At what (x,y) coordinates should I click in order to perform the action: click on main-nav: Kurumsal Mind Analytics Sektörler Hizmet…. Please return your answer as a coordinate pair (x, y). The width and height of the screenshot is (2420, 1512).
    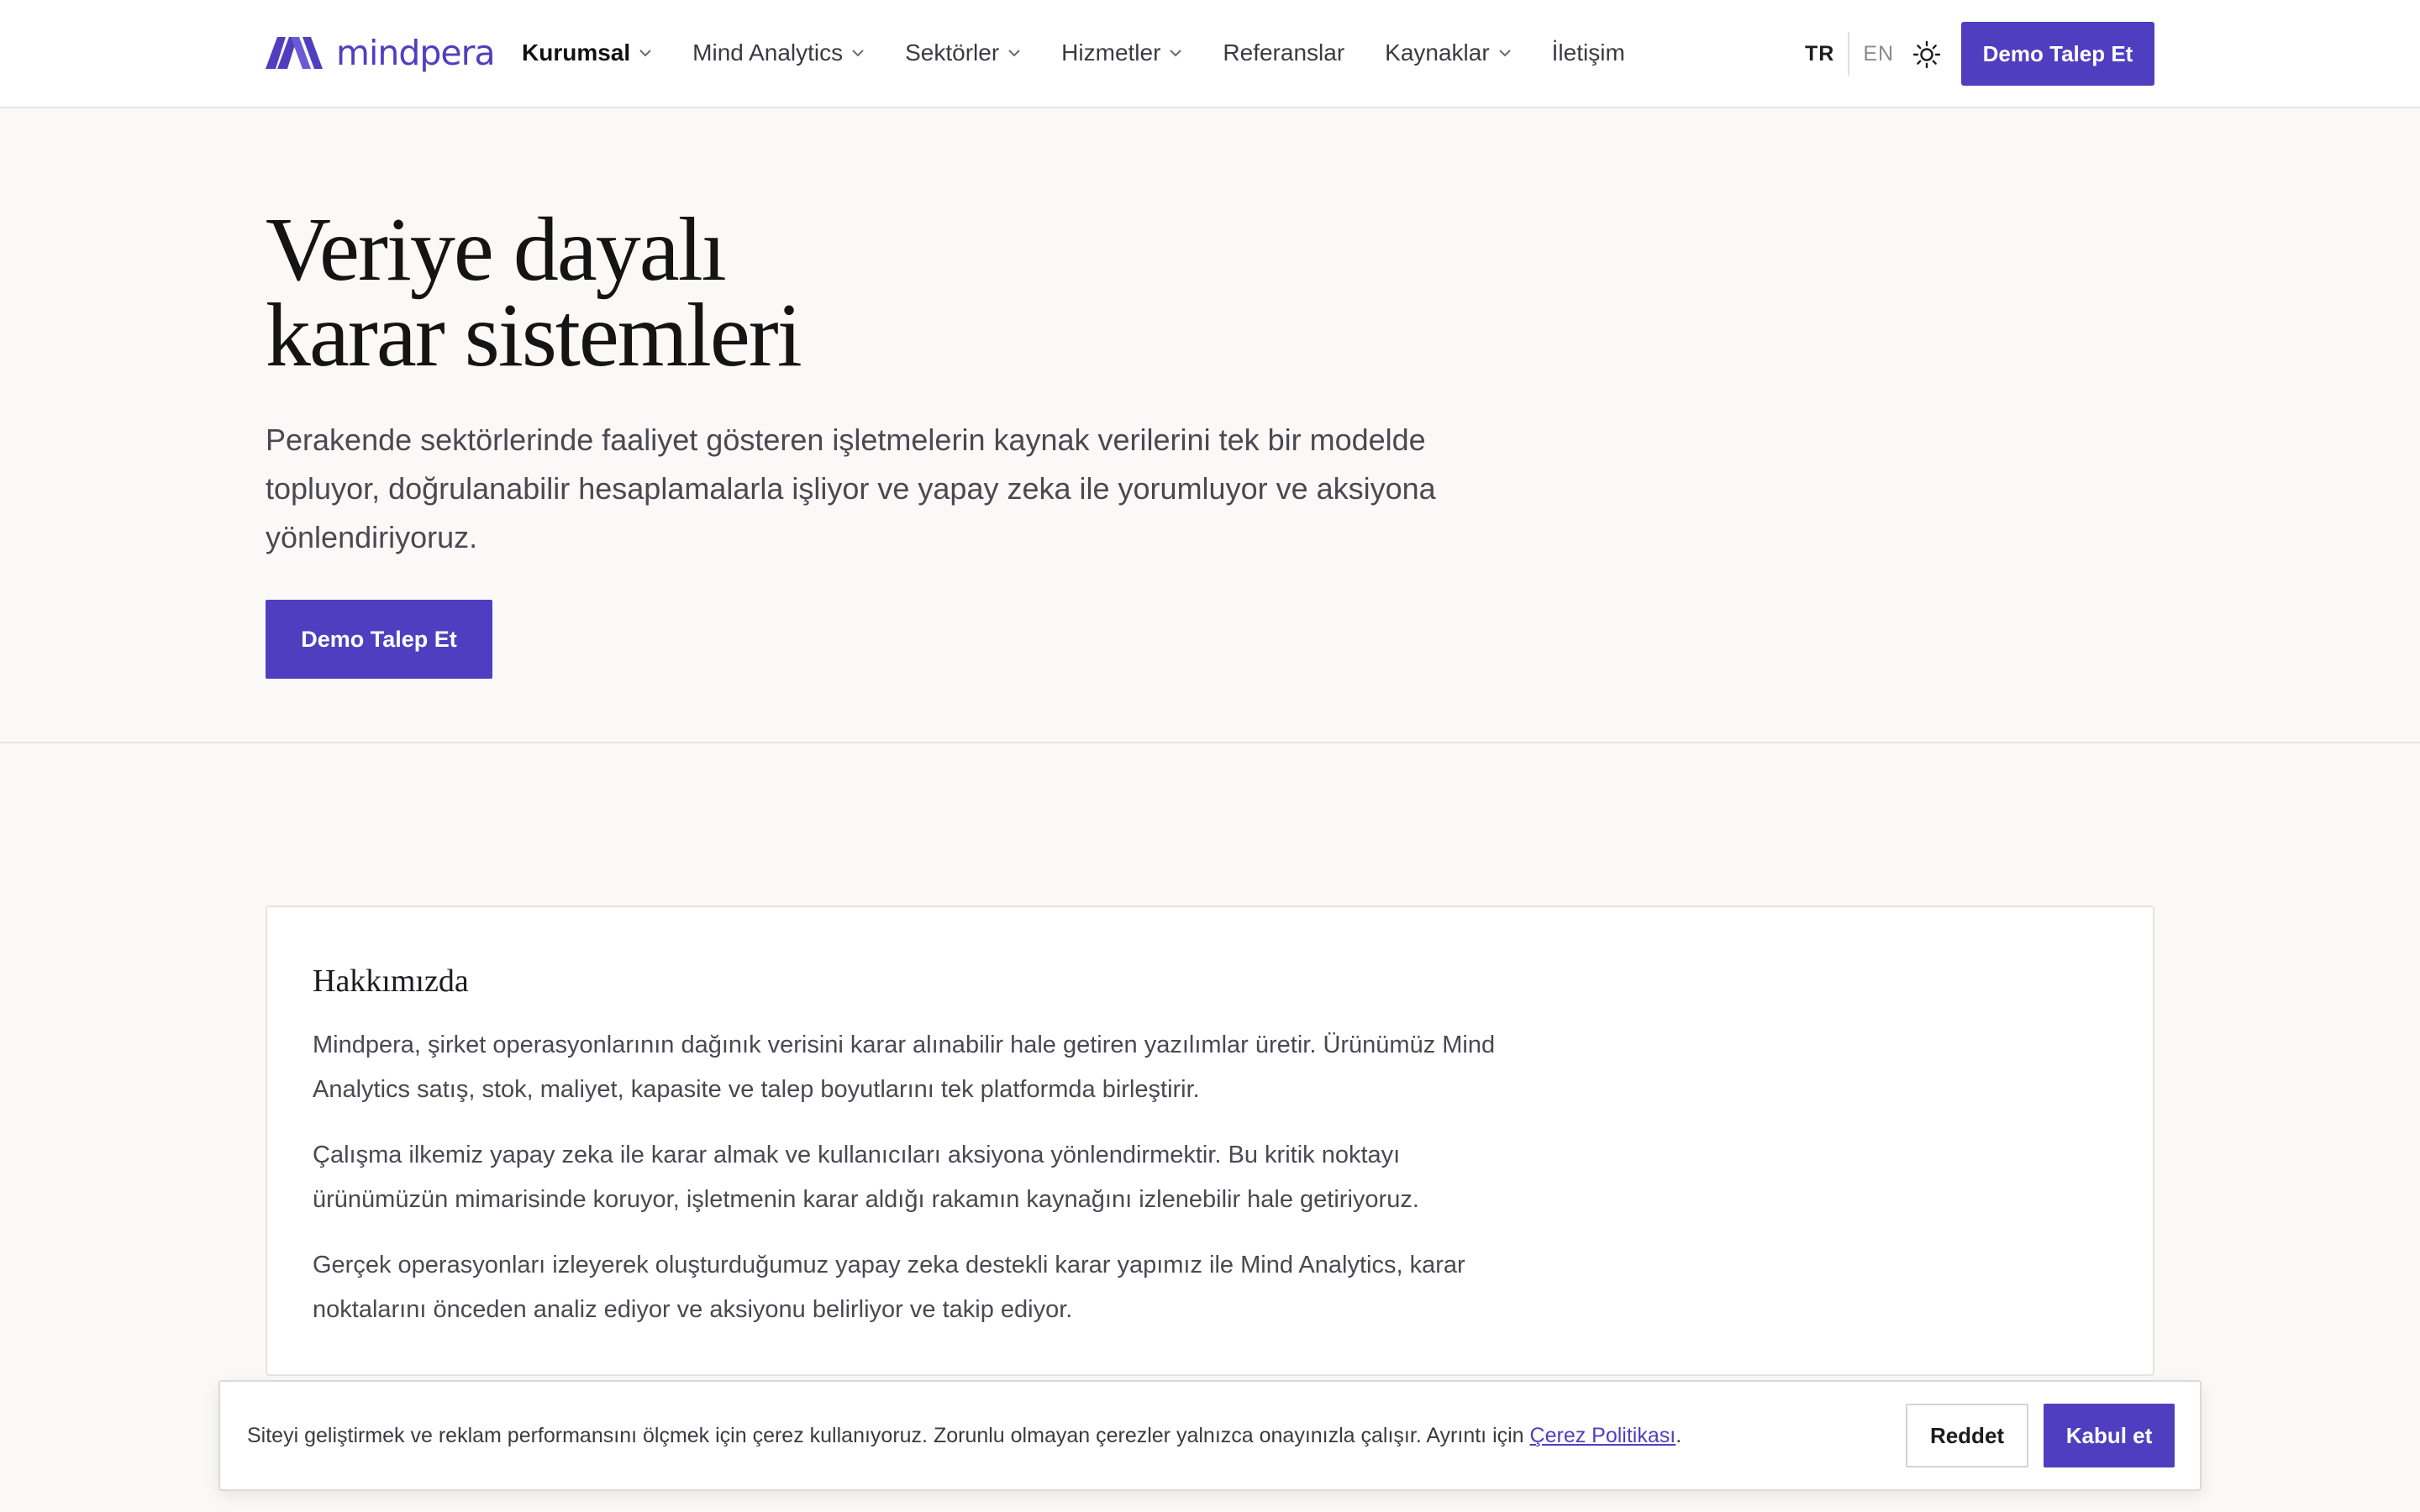
    Looking at the image, I should click on (1093, 53).